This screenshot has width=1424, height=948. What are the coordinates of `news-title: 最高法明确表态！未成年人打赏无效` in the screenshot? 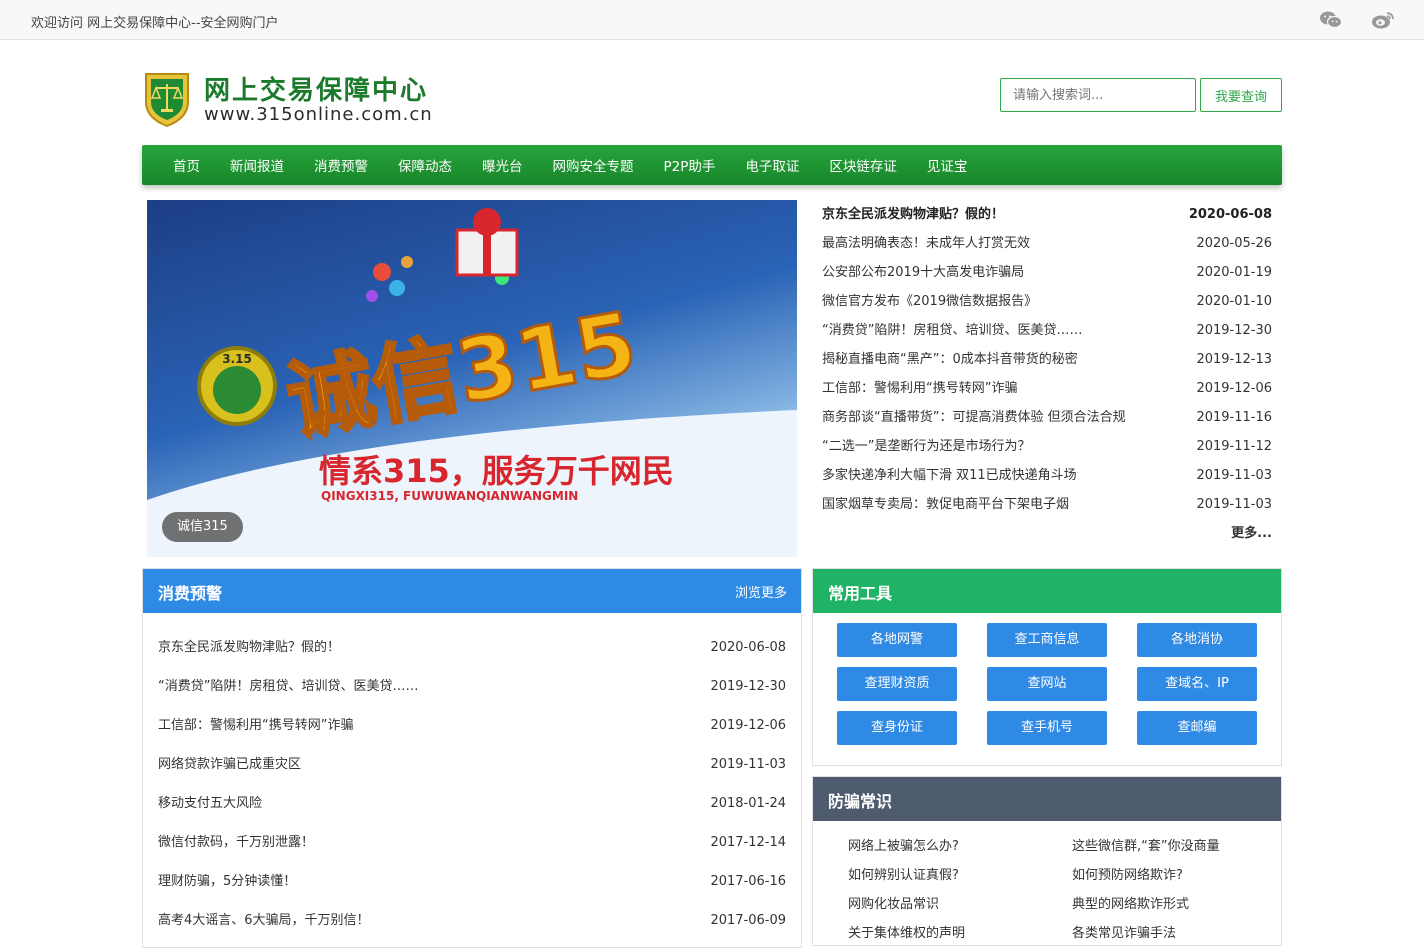 It's located at (926, 243).